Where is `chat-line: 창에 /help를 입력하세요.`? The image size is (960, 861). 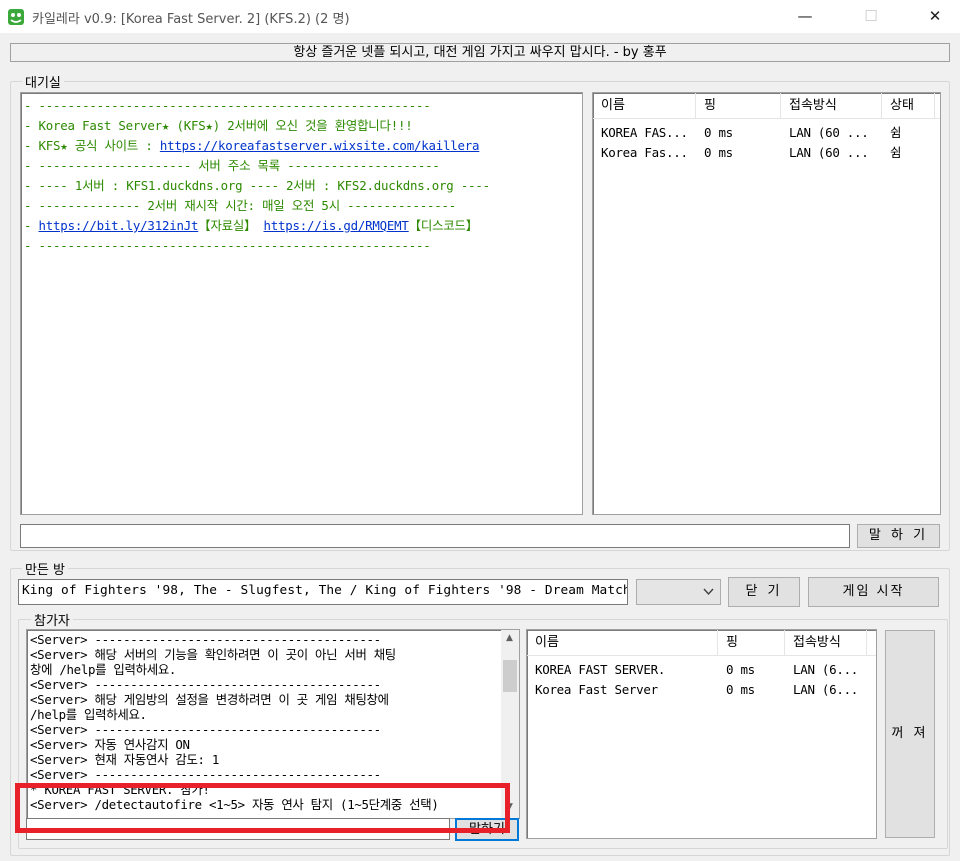 chat-line: 창에 /help를 입력하세요. is located at coordinates (103, 669).